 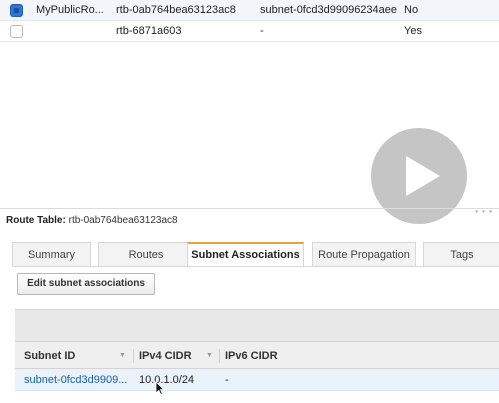 What do you see at coordinates (257, 325) in the screenshot?
I see `associations-toolbar` at bounding box center [257, 325].